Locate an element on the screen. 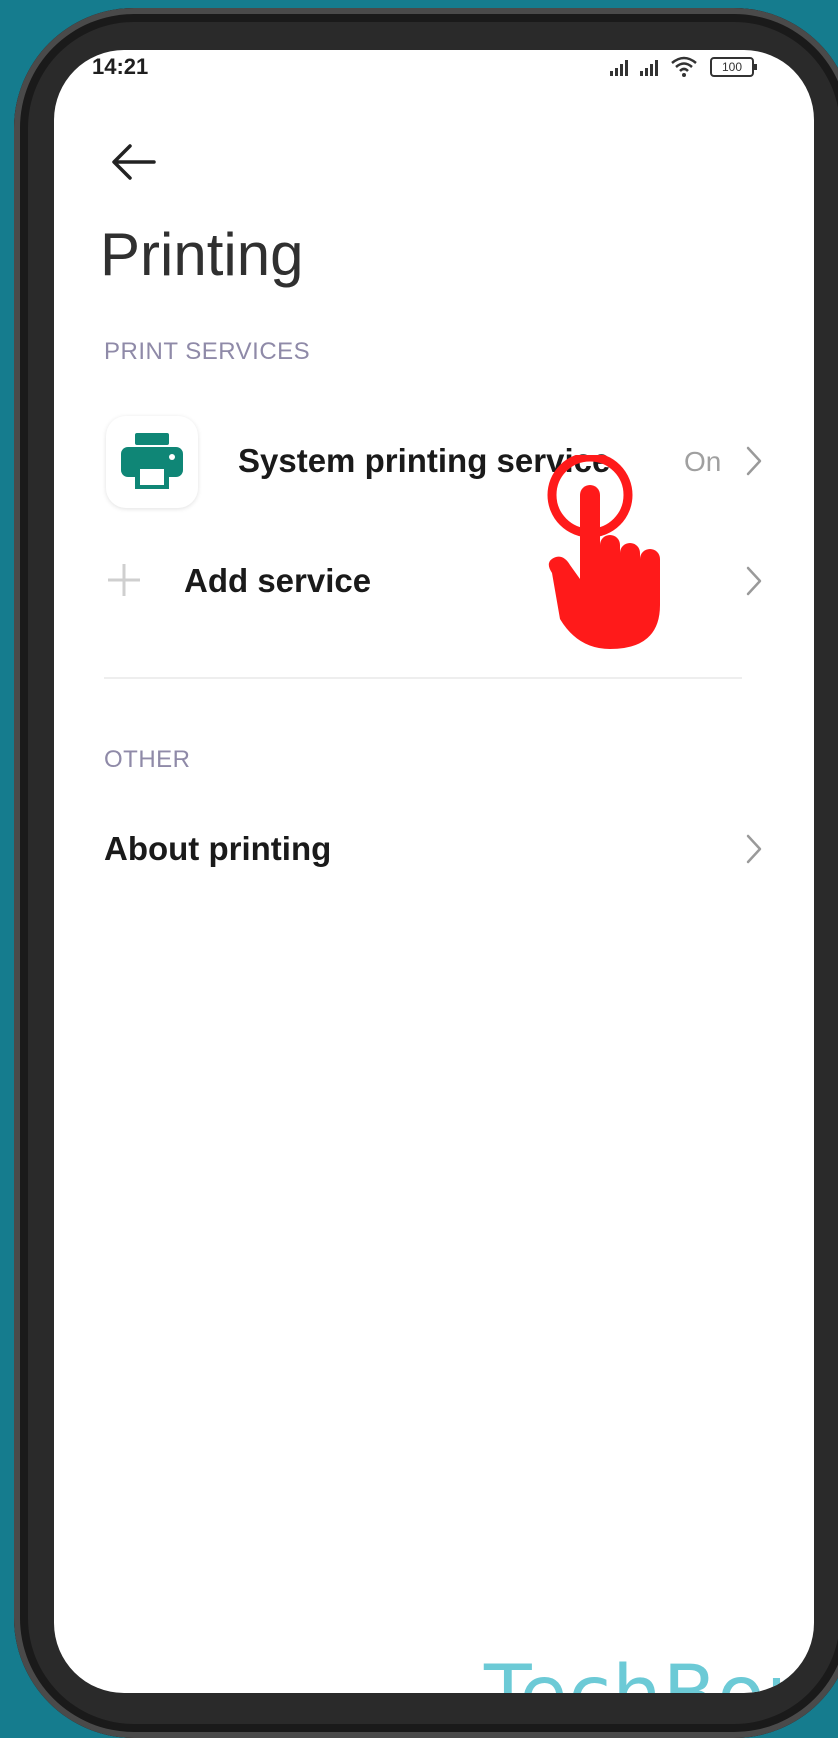  arrow-left-icon is located at coordinates (134, 162).